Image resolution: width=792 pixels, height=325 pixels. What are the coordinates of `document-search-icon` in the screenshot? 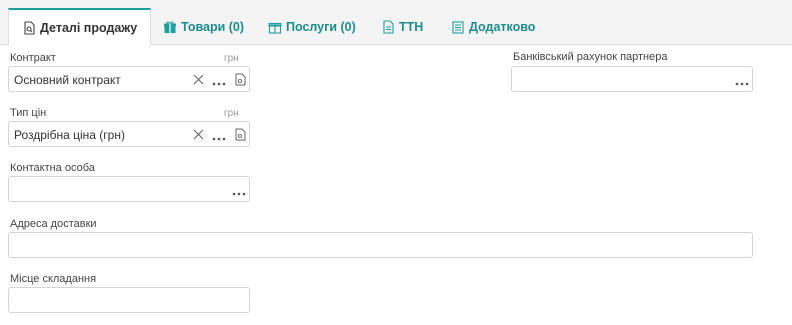 It's located at (29, 27).